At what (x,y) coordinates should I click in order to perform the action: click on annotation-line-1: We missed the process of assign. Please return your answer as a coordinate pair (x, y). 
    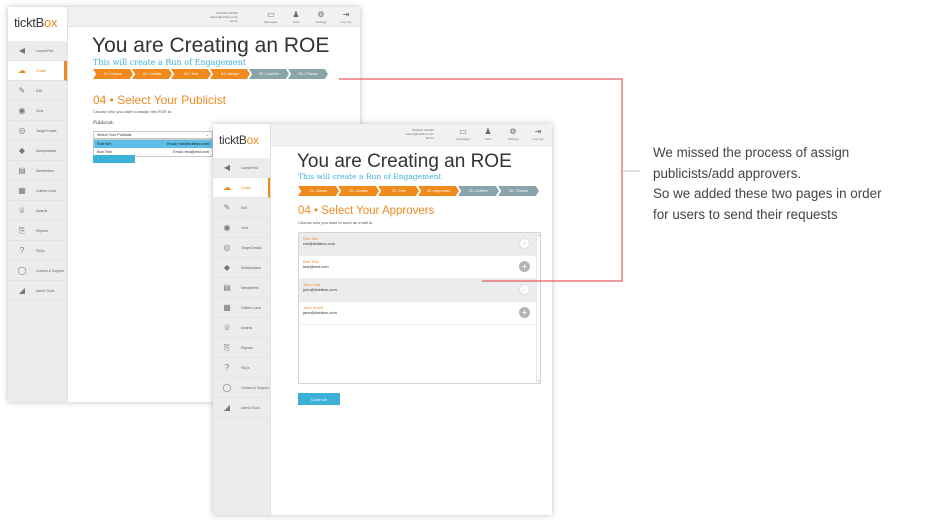
    Looking at the image, I should click on (751, 152).